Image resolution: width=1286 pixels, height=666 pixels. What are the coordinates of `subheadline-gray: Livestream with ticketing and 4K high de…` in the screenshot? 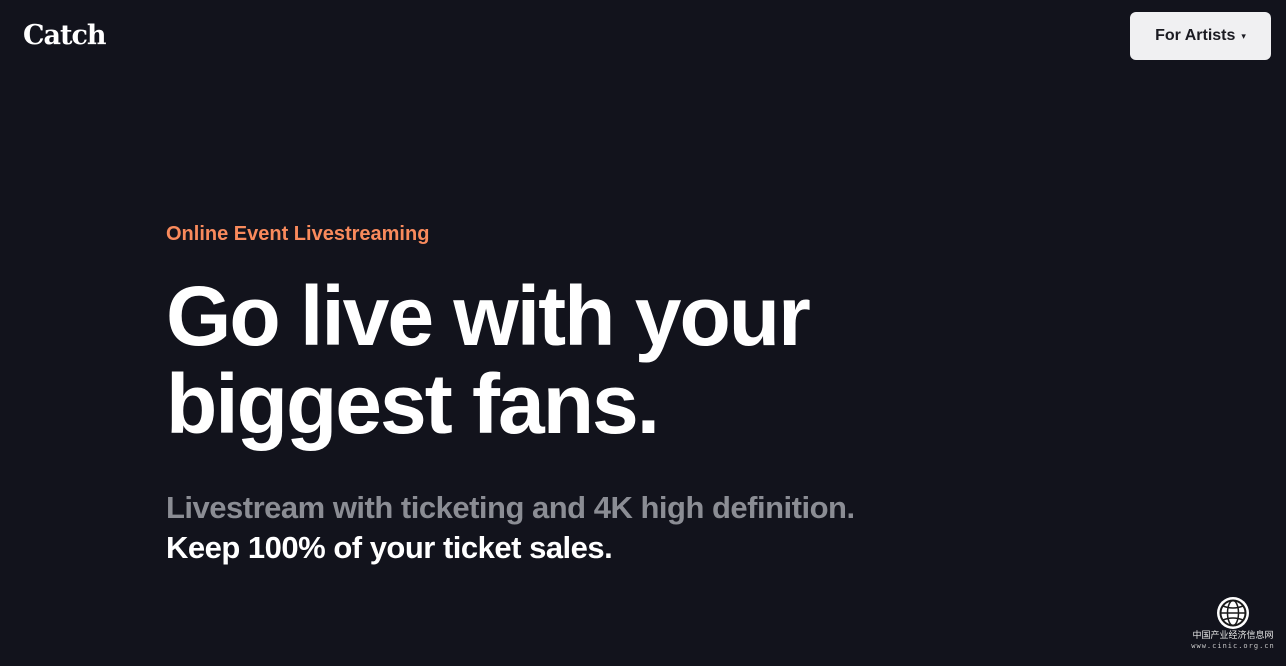 It's located at (510, 507).